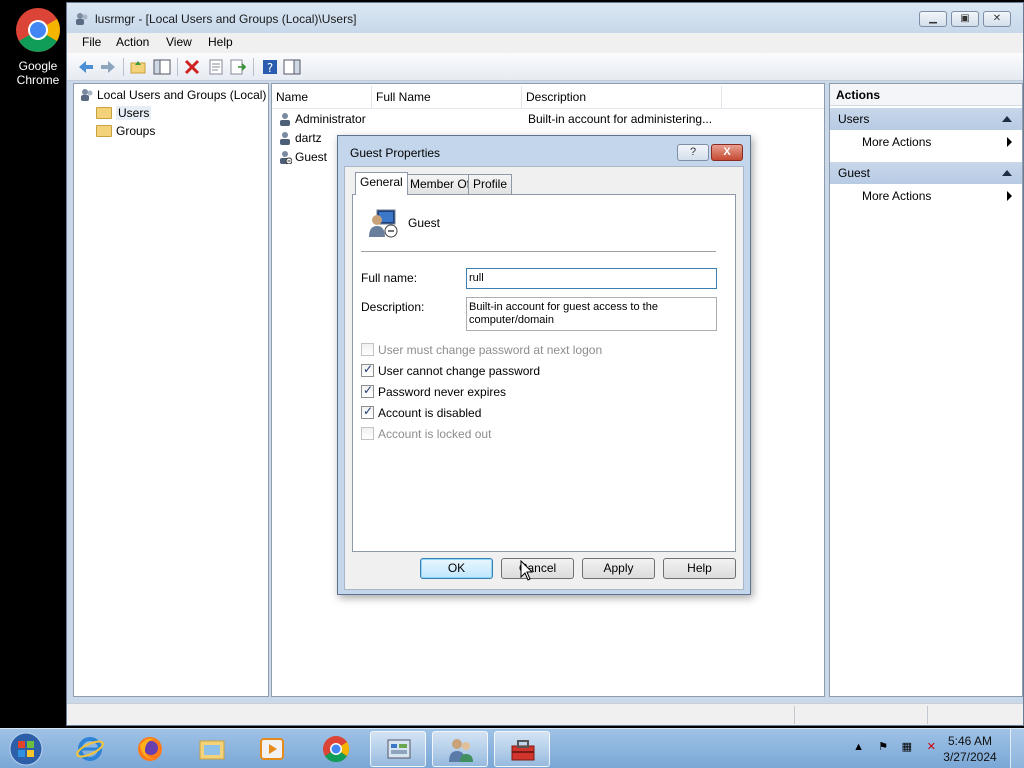 The width and height of the screenshot is (1024, 768). I want to click on export-list-icon, so click(238, 67).